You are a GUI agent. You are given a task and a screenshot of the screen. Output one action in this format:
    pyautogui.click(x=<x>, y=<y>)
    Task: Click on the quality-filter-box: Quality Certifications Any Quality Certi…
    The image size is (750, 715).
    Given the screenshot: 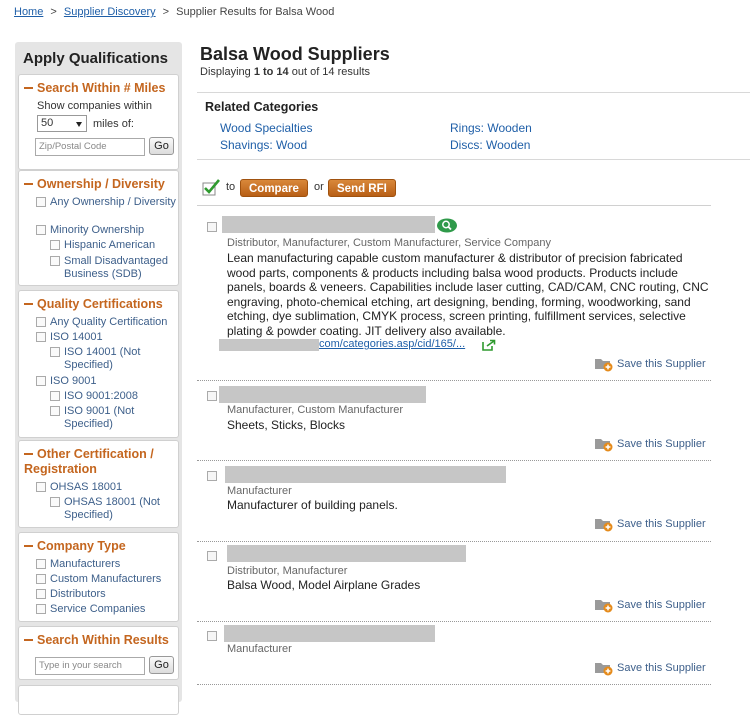 What is the action you would take?
    pyautogui.click(x=98, y=364)
    